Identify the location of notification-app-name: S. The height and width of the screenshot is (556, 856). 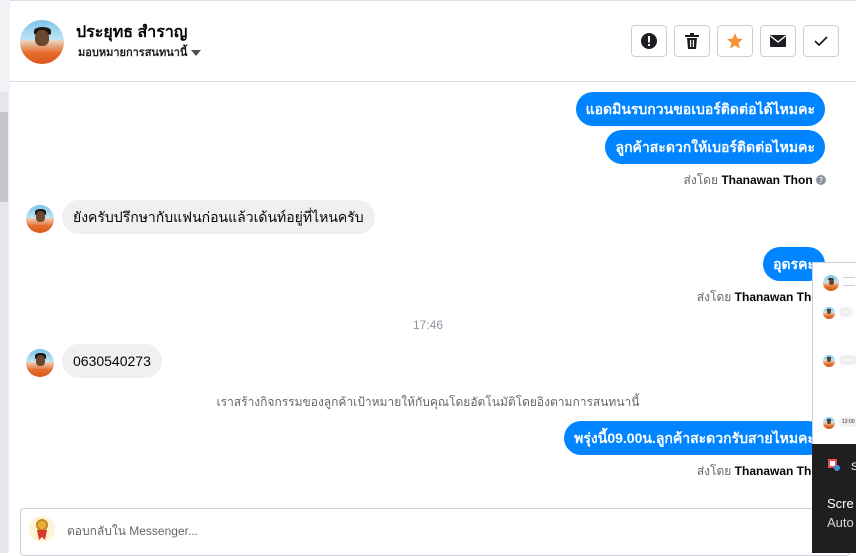
(853, 467).